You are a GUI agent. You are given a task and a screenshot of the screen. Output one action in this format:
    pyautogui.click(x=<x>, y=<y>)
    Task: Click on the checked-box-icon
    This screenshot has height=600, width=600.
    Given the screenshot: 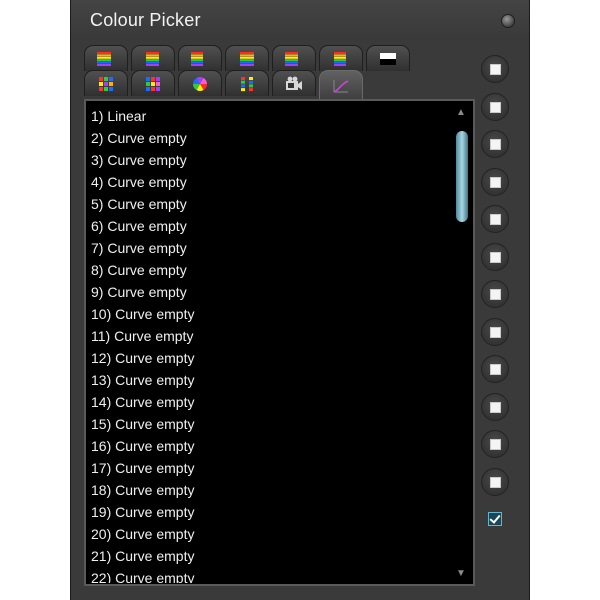 What is the action you would take?
    pyautogui.click(x=495, y=519)
    